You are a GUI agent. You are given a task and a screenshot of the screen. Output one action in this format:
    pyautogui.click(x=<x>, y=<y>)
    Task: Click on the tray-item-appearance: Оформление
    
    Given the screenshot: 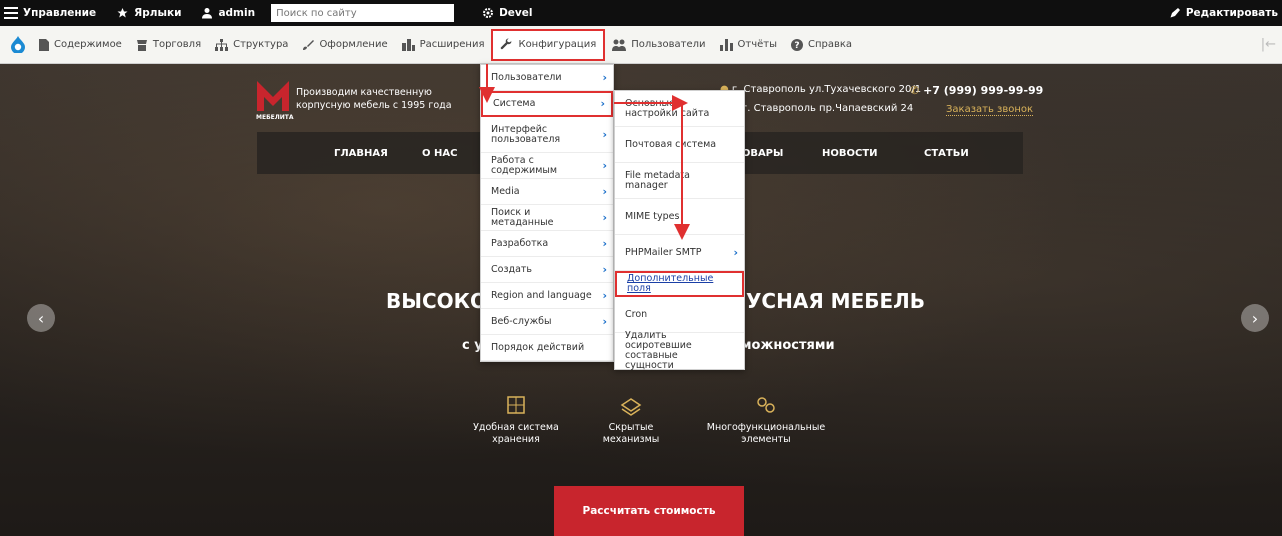 What is the action you would take?
    pyautogui.click(x=344, y=45)
    